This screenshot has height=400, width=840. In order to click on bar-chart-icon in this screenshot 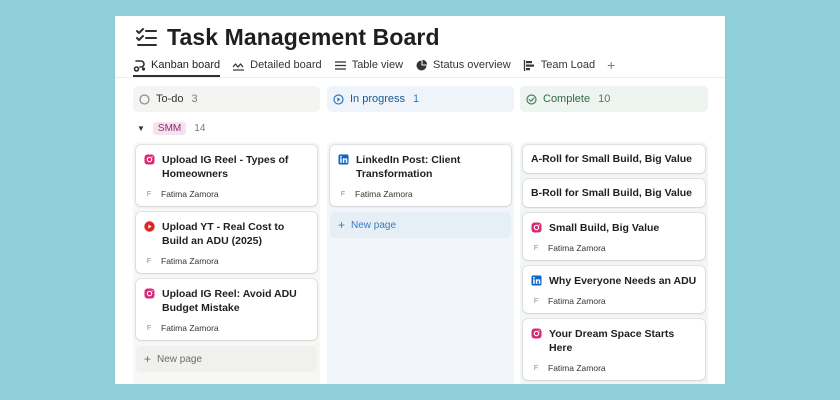, I will do `click(528, 65)`.